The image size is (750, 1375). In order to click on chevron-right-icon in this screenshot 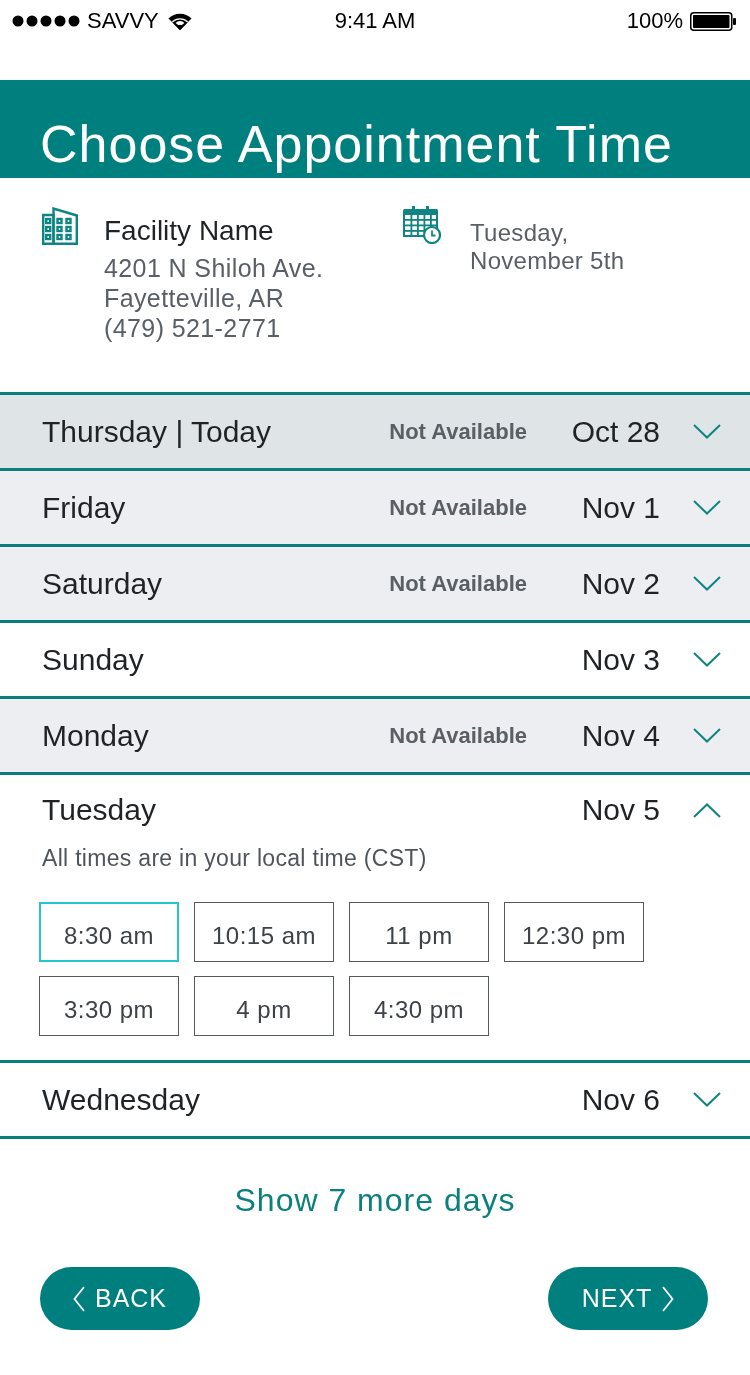, I will do `click(668, 1298)`.